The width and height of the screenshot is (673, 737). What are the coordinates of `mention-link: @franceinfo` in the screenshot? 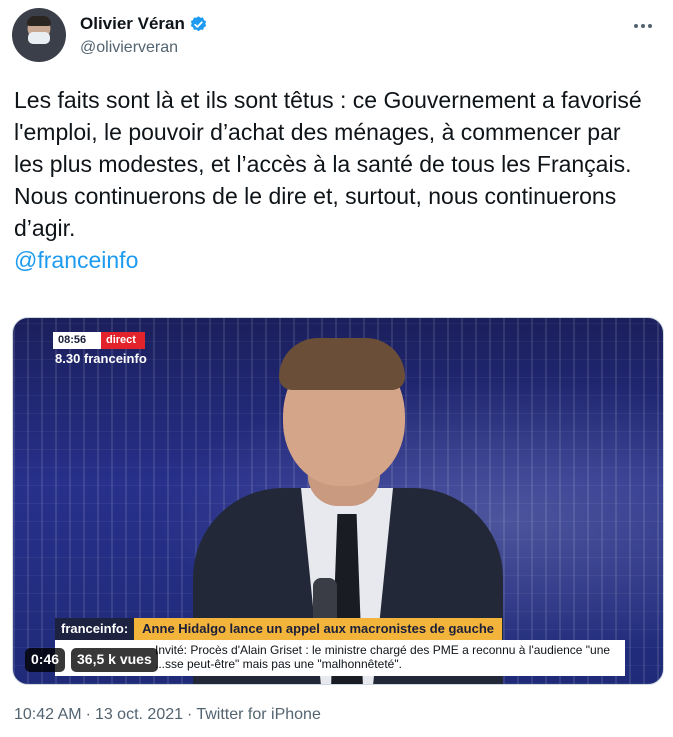 It's located at (334, 260).